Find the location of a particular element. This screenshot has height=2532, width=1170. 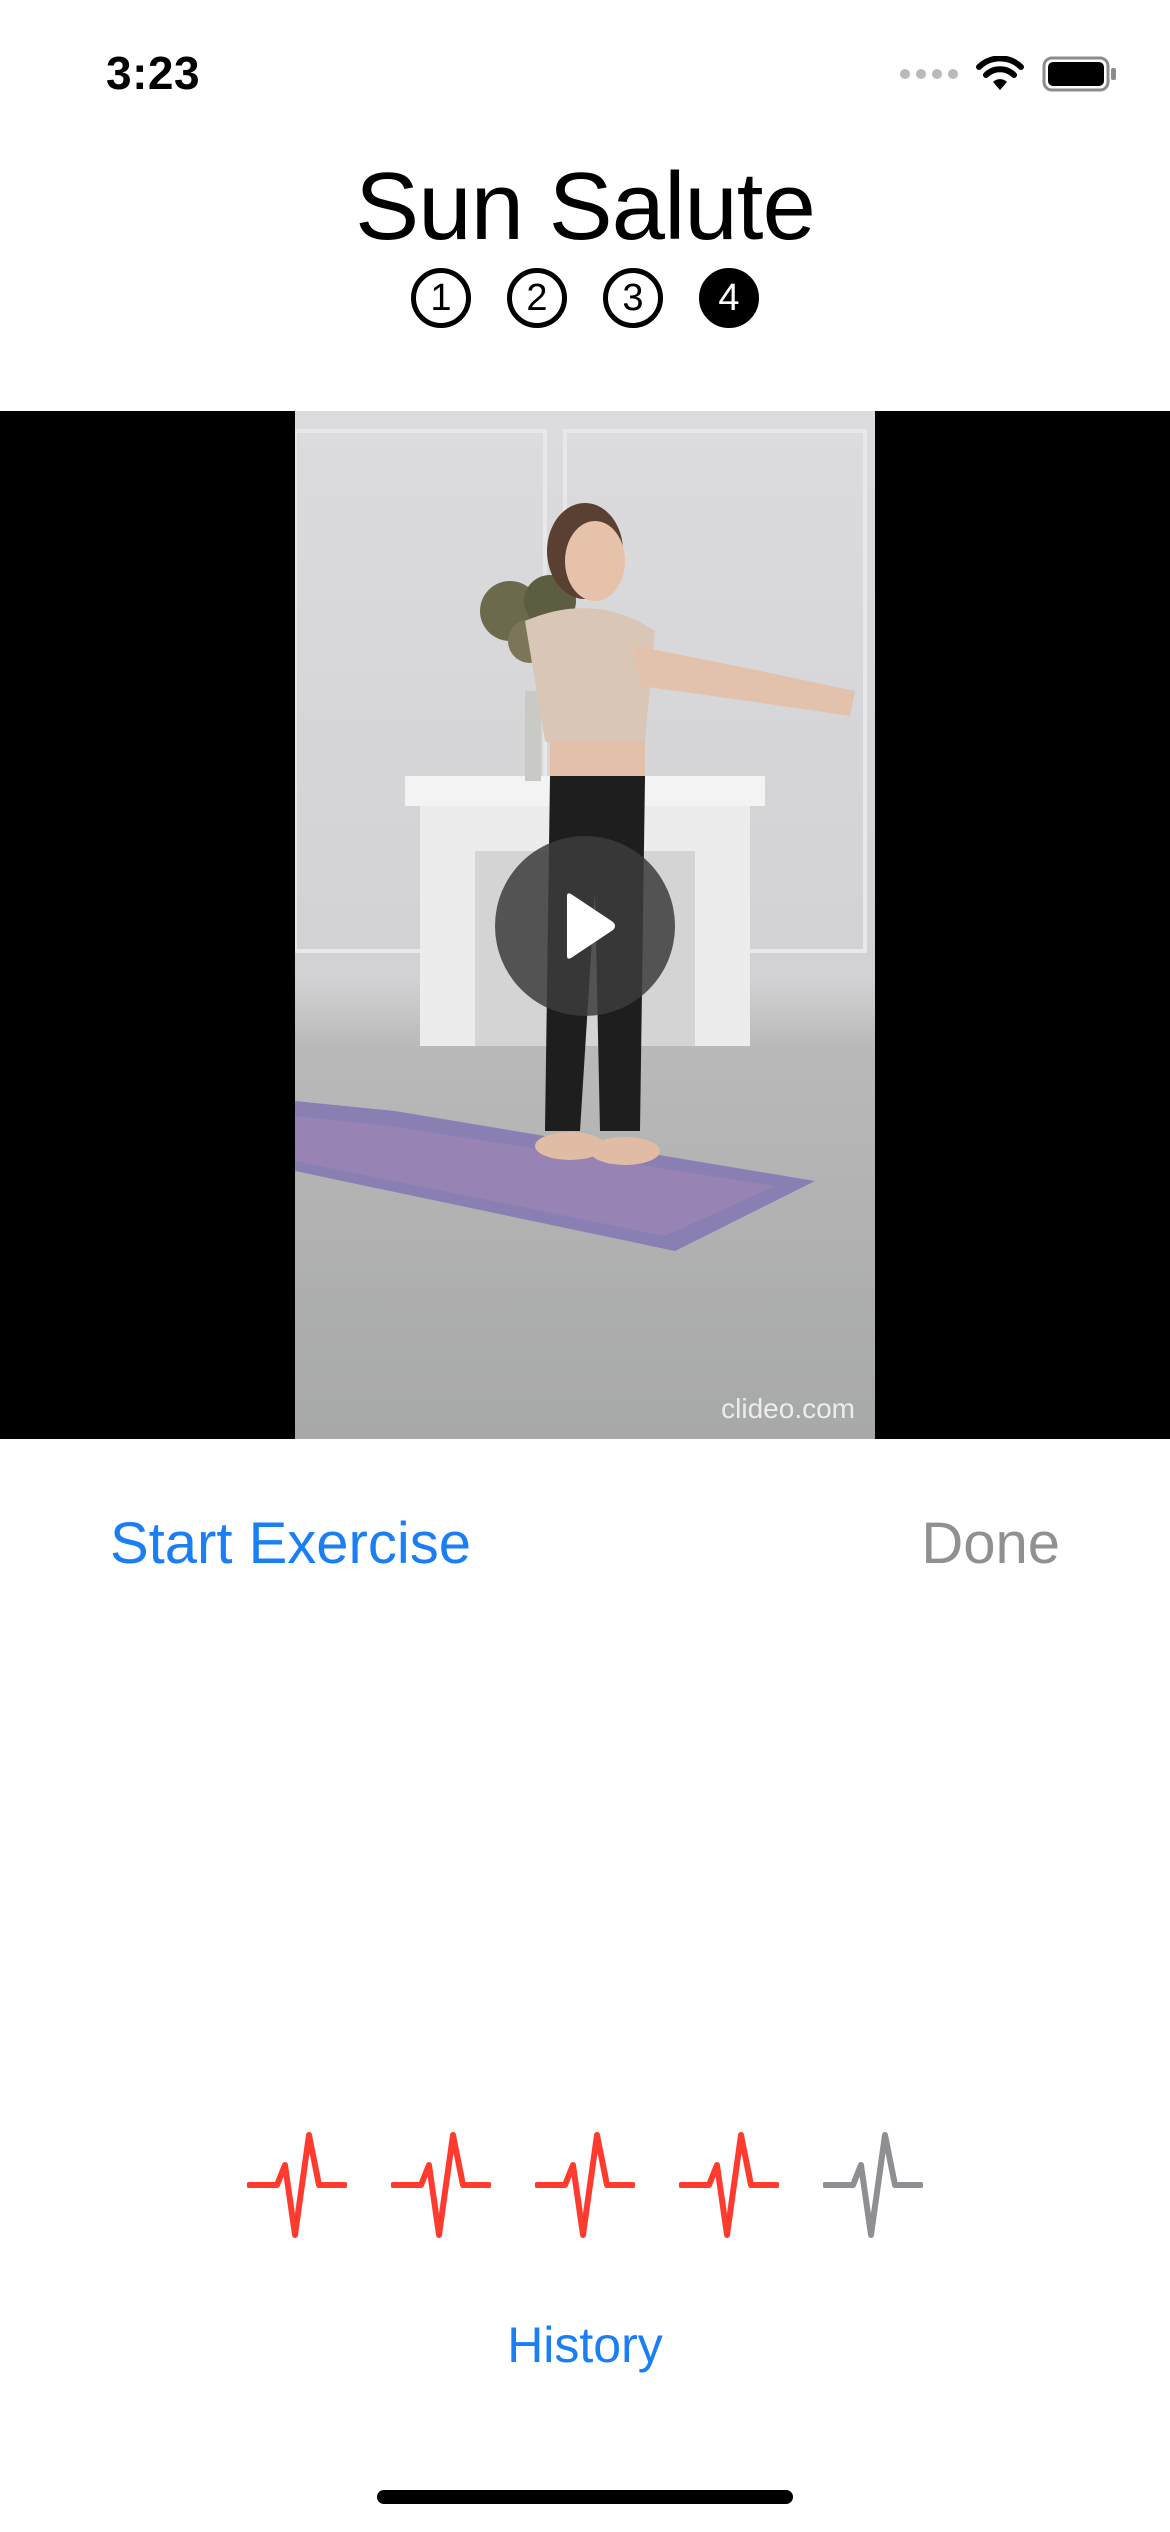

play-button is located at coordinates (585, 926).